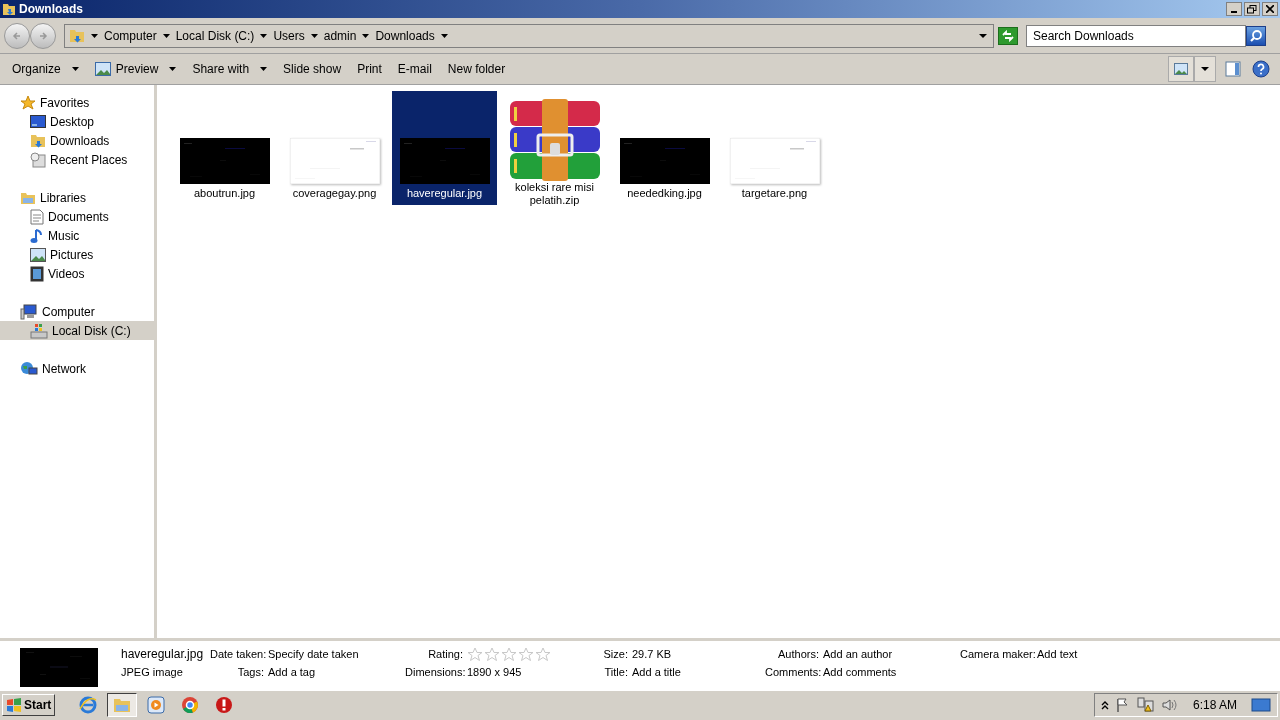 The width and height of the screenshot is (1280, 720). What do you see at coordinates (1233, 69) in the screenshot?
I see `preview-pane-button` at bounding box center [1233, 69].